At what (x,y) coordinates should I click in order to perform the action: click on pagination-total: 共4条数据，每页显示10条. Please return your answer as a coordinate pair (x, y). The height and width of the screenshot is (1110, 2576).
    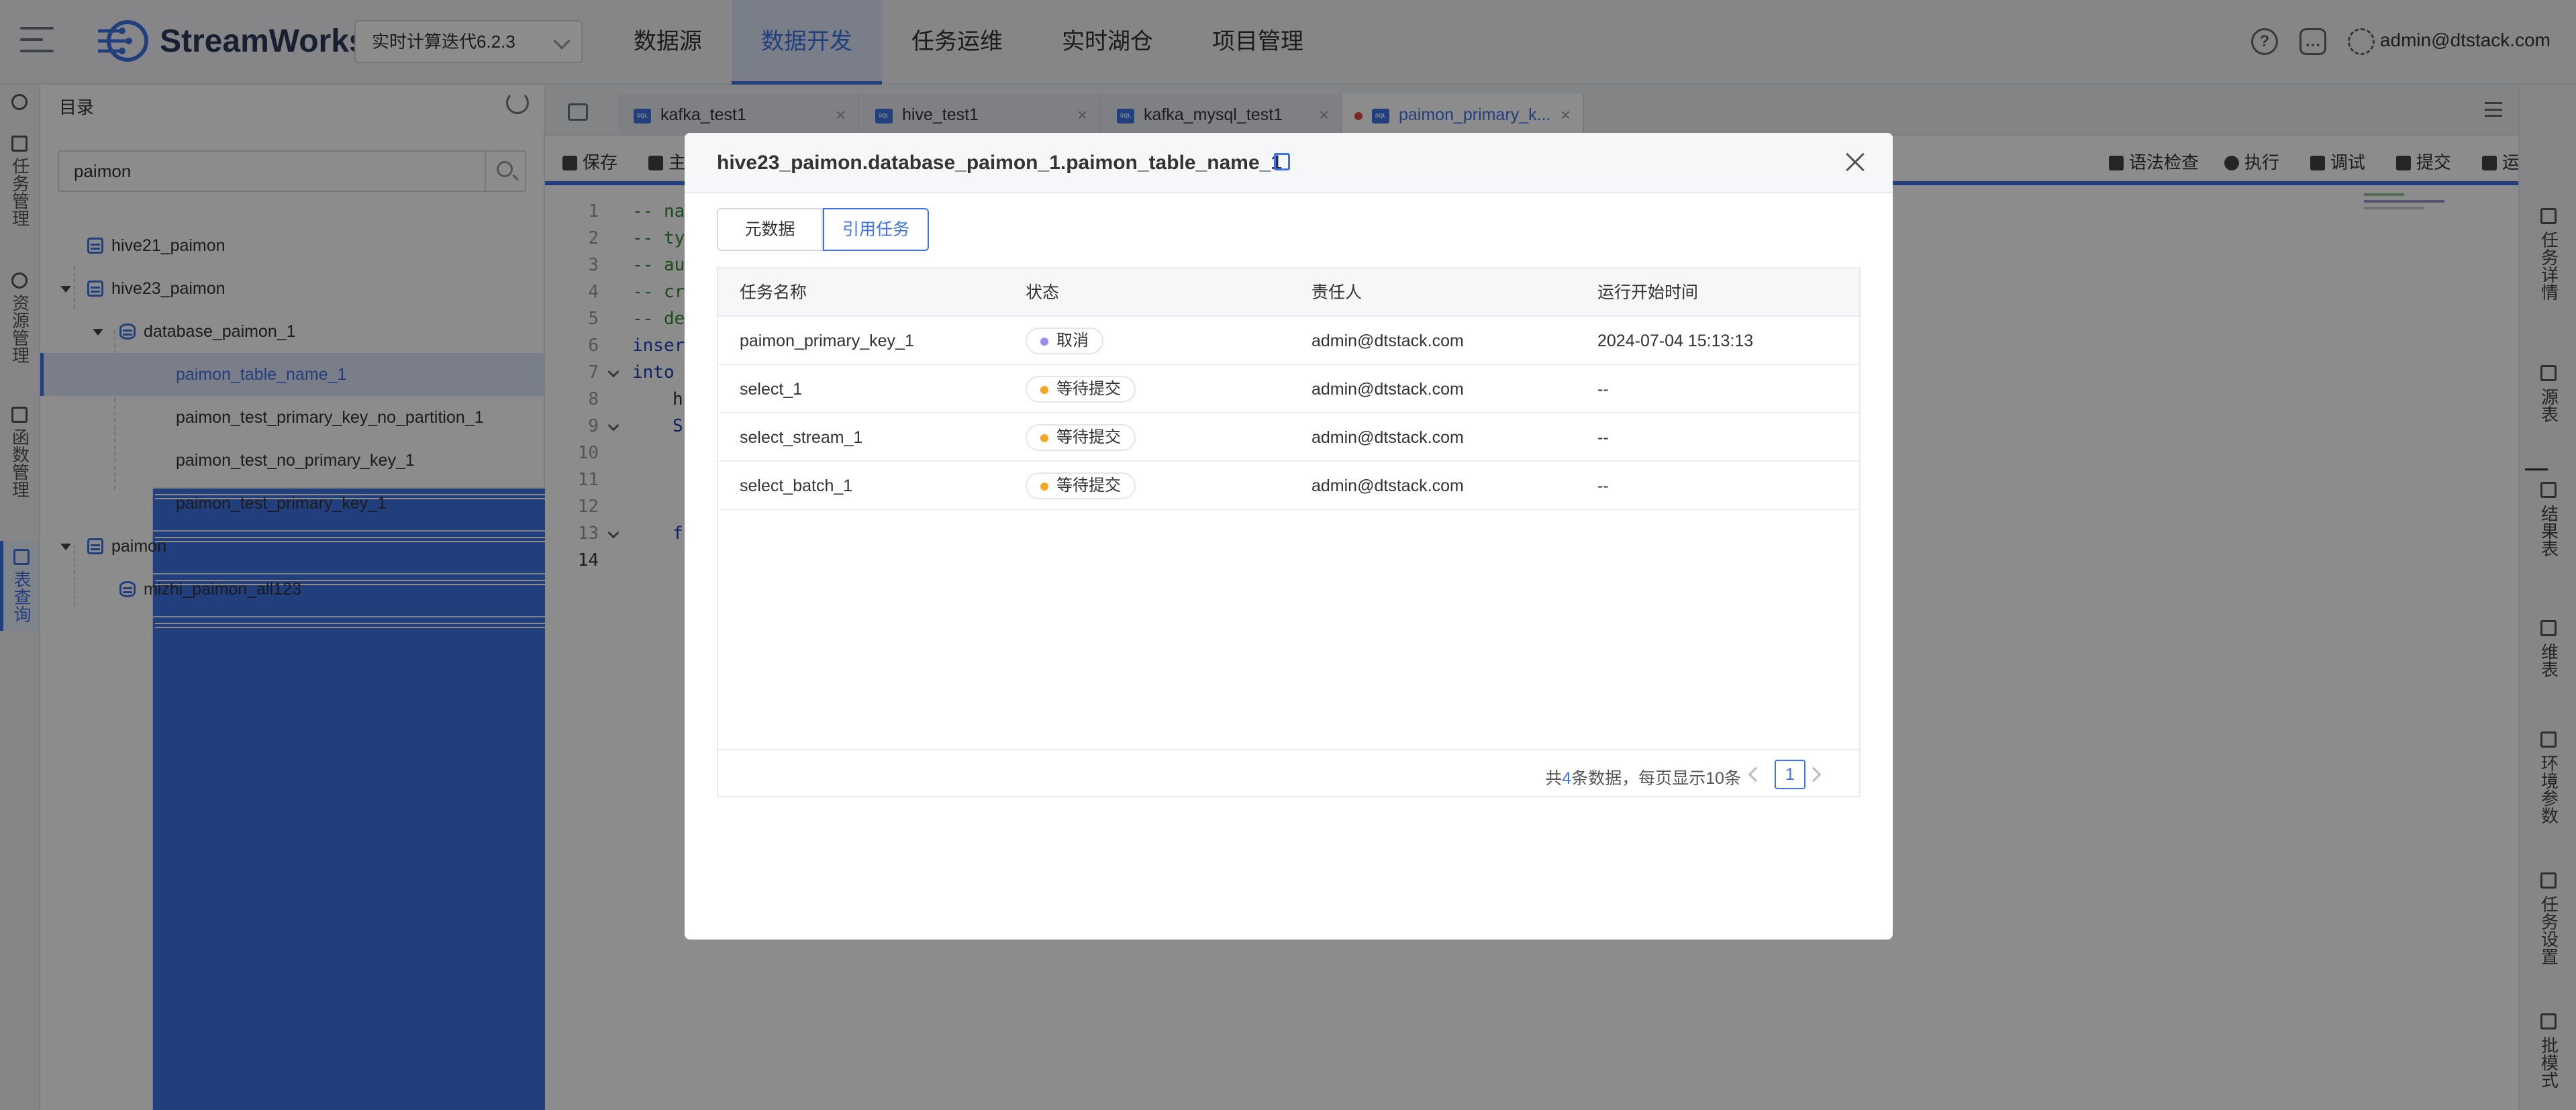
    Looking at the image, I should click on (1643, 777).